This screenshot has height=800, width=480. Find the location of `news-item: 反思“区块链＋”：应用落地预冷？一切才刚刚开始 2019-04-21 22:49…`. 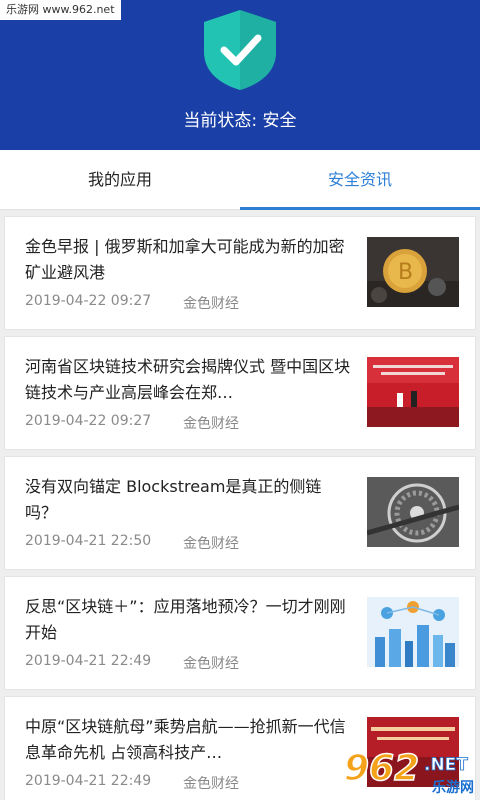

news-item: 反思“区块链＋”：应用落地预冷？一切才刚刚开始 2019-04-21 22:49… is located at coordinates (240, 633).